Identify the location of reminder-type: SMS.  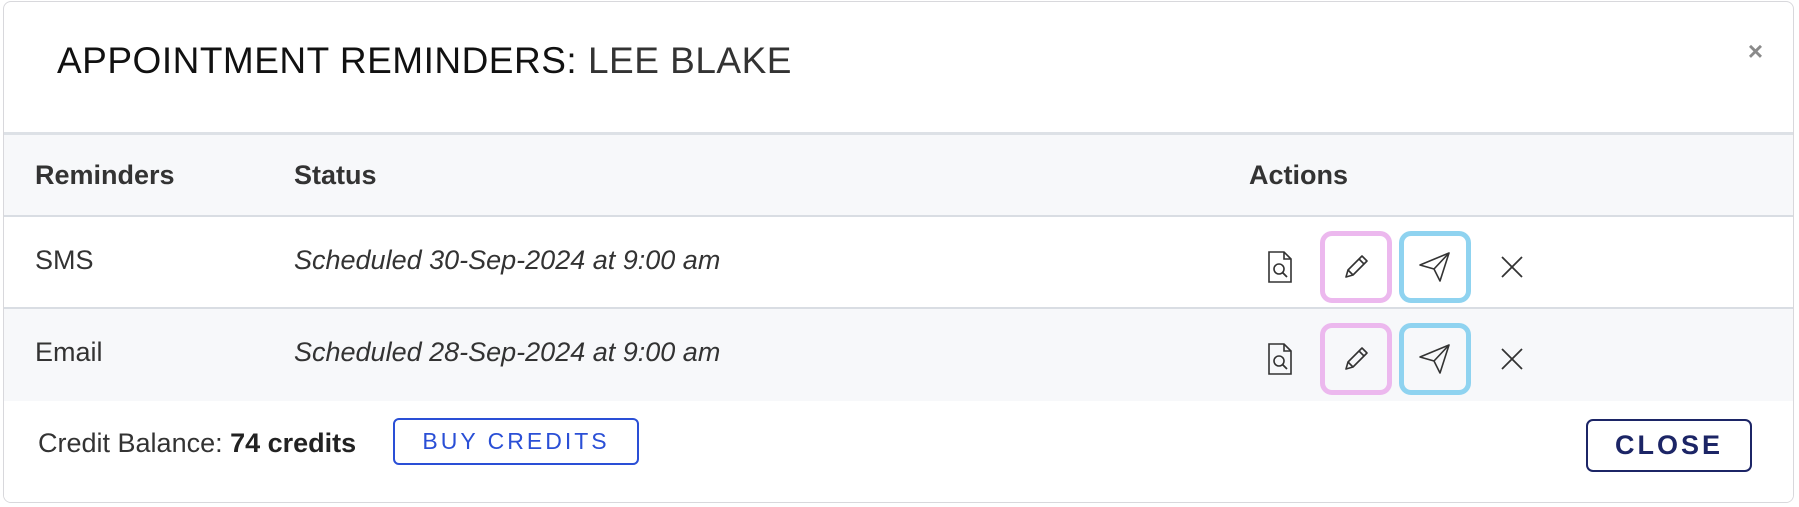
(64, 260).